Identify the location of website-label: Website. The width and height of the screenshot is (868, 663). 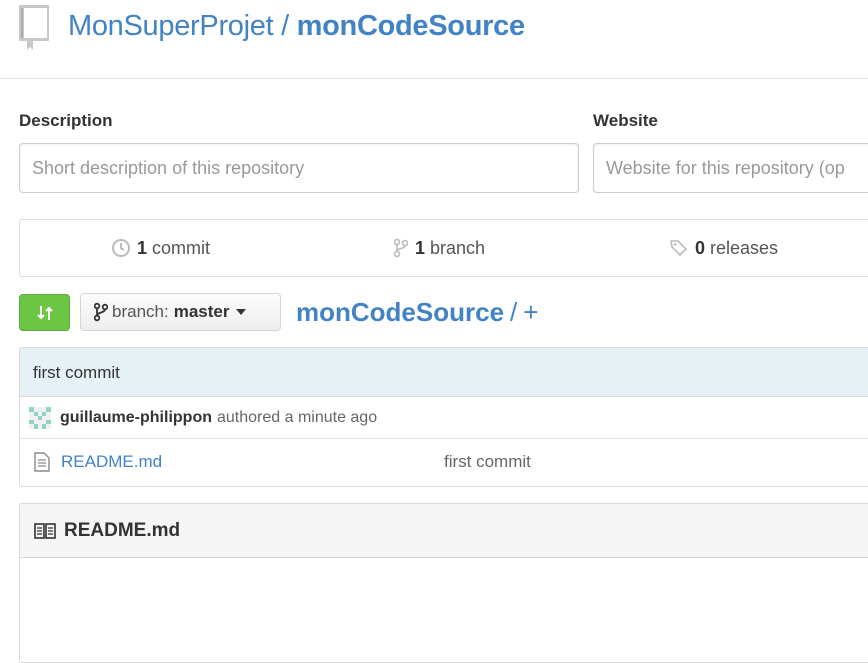
(625, 120).